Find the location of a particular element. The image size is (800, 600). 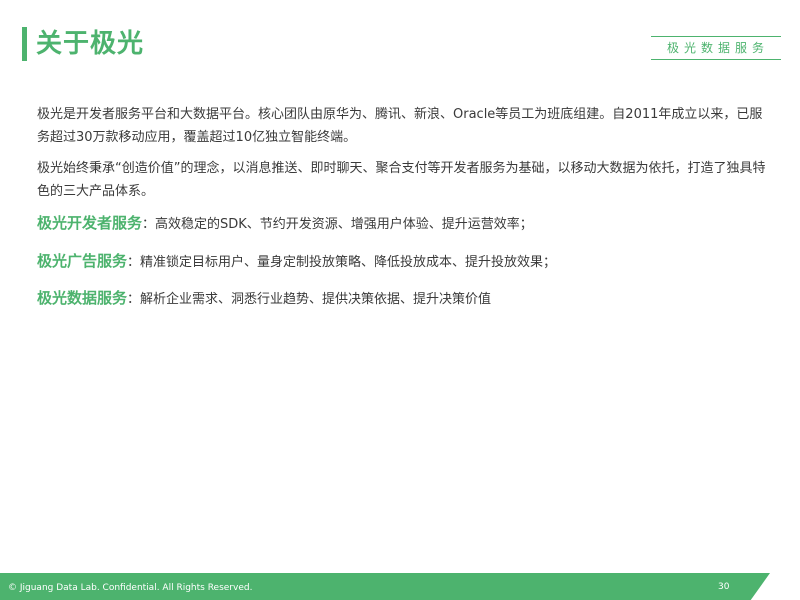

service-name: 极光广告服务 is located at coordinates (82, 261).